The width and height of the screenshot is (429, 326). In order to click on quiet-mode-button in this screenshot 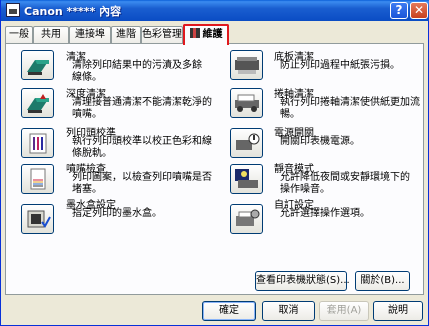, I will do `click(246, 179)`.